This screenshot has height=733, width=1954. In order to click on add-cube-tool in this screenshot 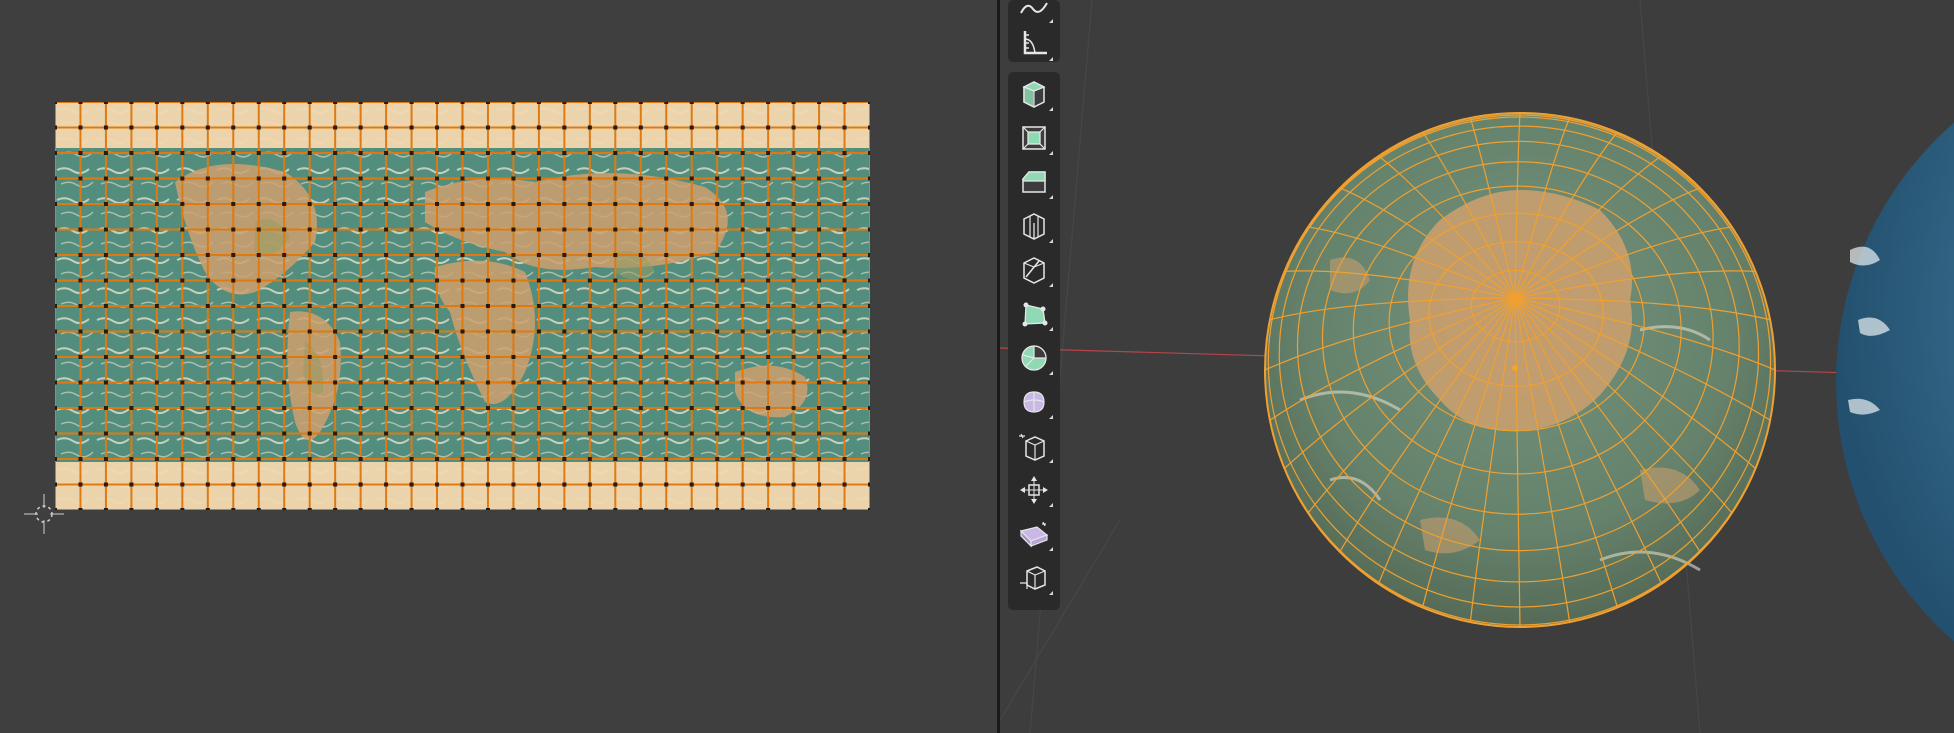, I will do `click(1034, 94)`.